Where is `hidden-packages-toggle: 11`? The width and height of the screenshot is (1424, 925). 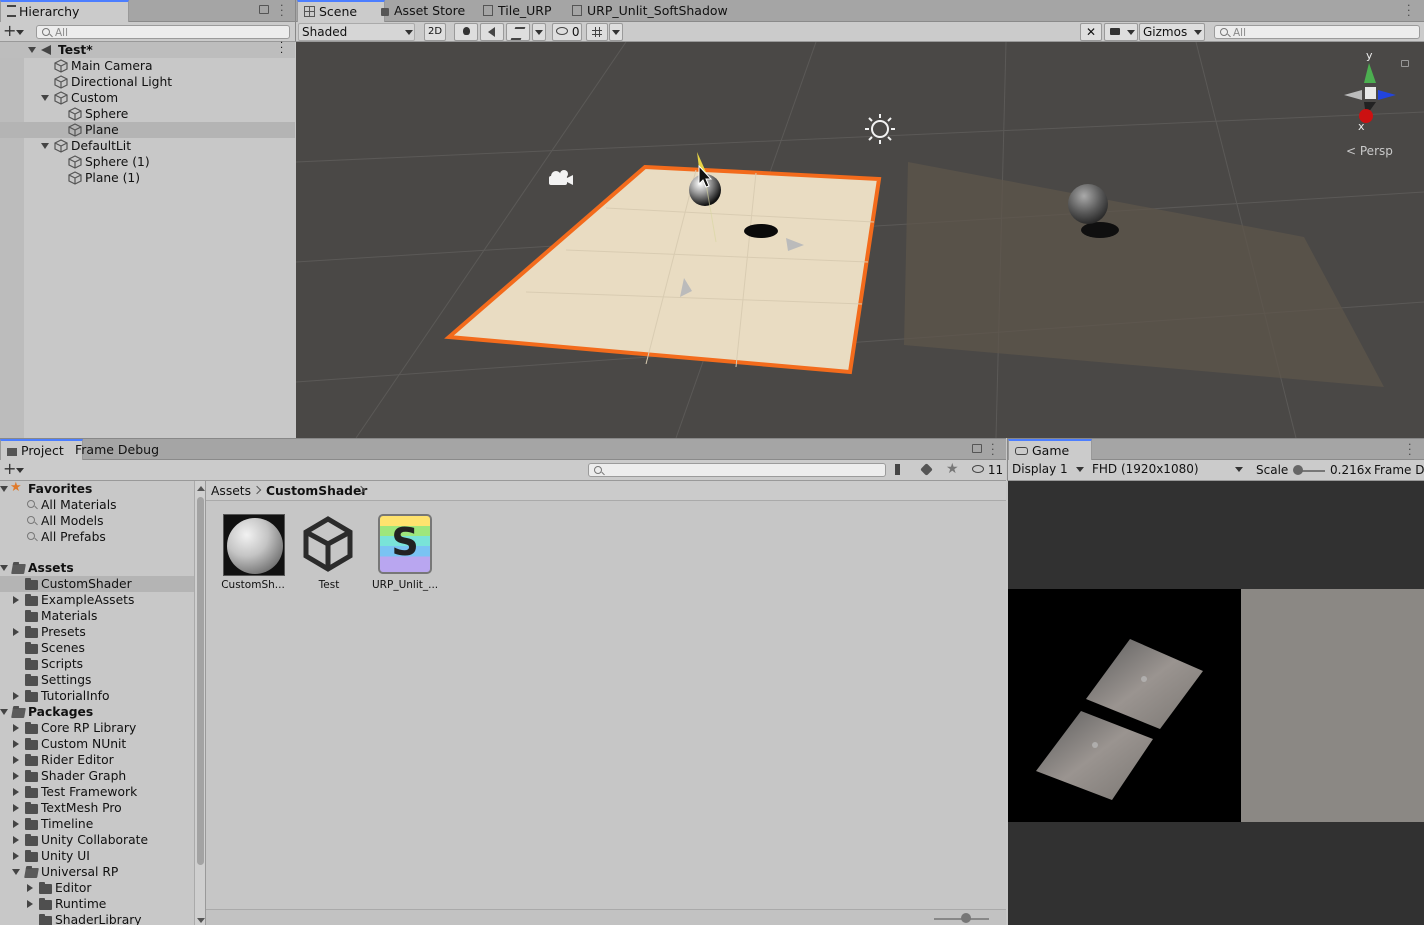 hidden-packages-toggle: 11 is located at coordinates (987, 470).